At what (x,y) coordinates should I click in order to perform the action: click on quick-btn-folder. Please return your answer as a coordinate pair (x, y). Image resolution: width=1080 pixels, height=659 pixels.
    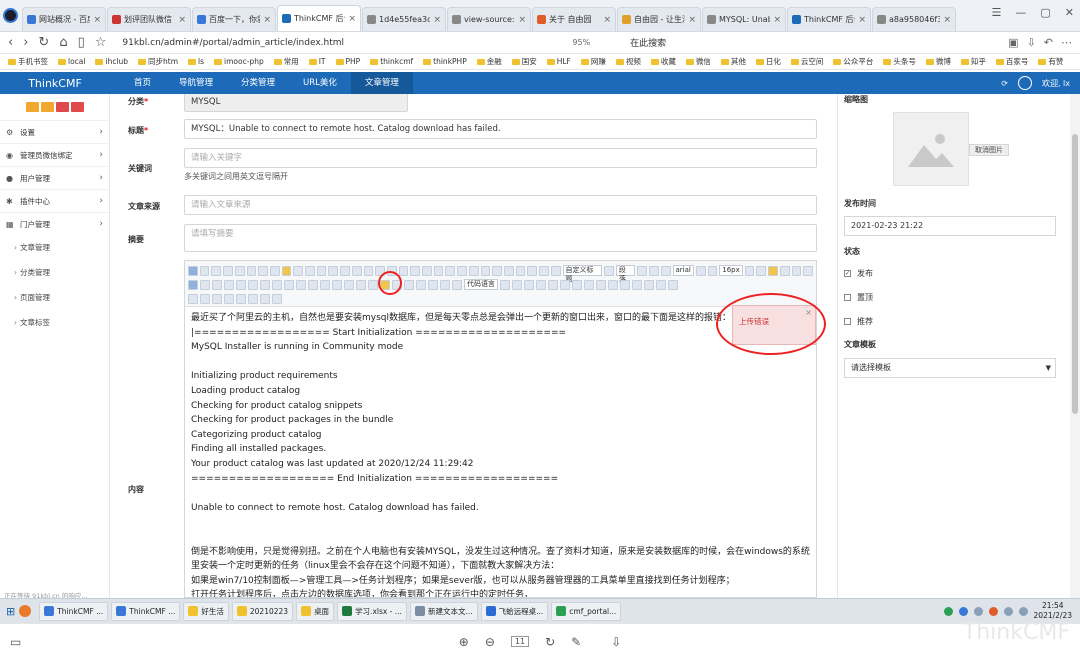
    Looking at the image, I should click on (47, 107).